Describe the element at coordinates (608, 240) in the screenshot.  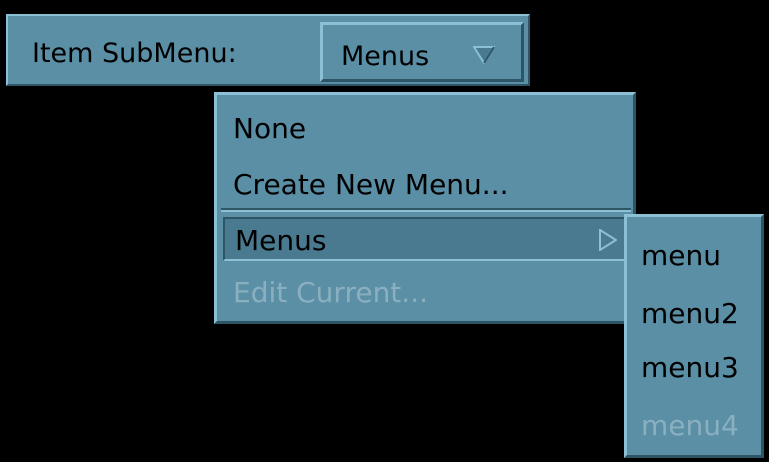
I see `triangle-right-icon` at that location.